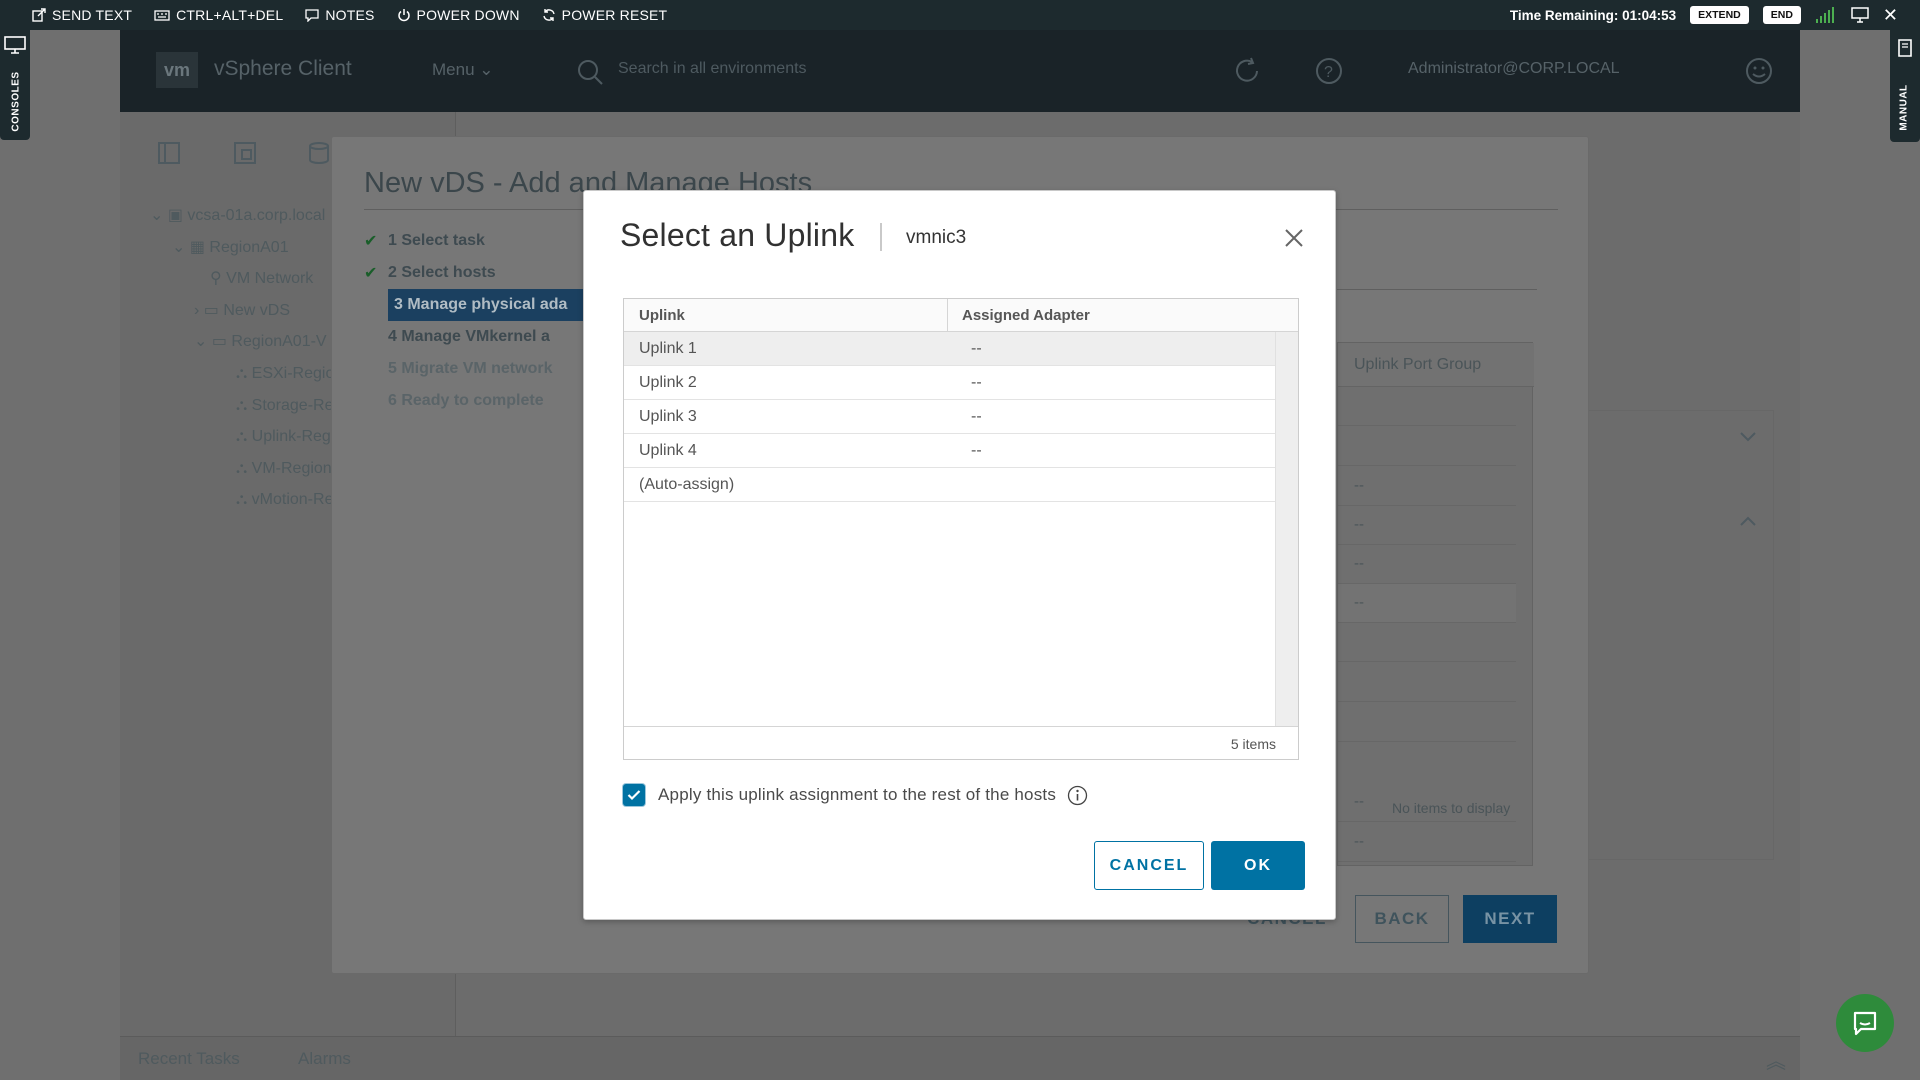 The height and width of the screenshot is (1080, 1920). What do you see at coordinates (242, 374) in the screenshot?
I see `tree-item: ⛬ ESXi-Regio` at bounding box center [242, 374].